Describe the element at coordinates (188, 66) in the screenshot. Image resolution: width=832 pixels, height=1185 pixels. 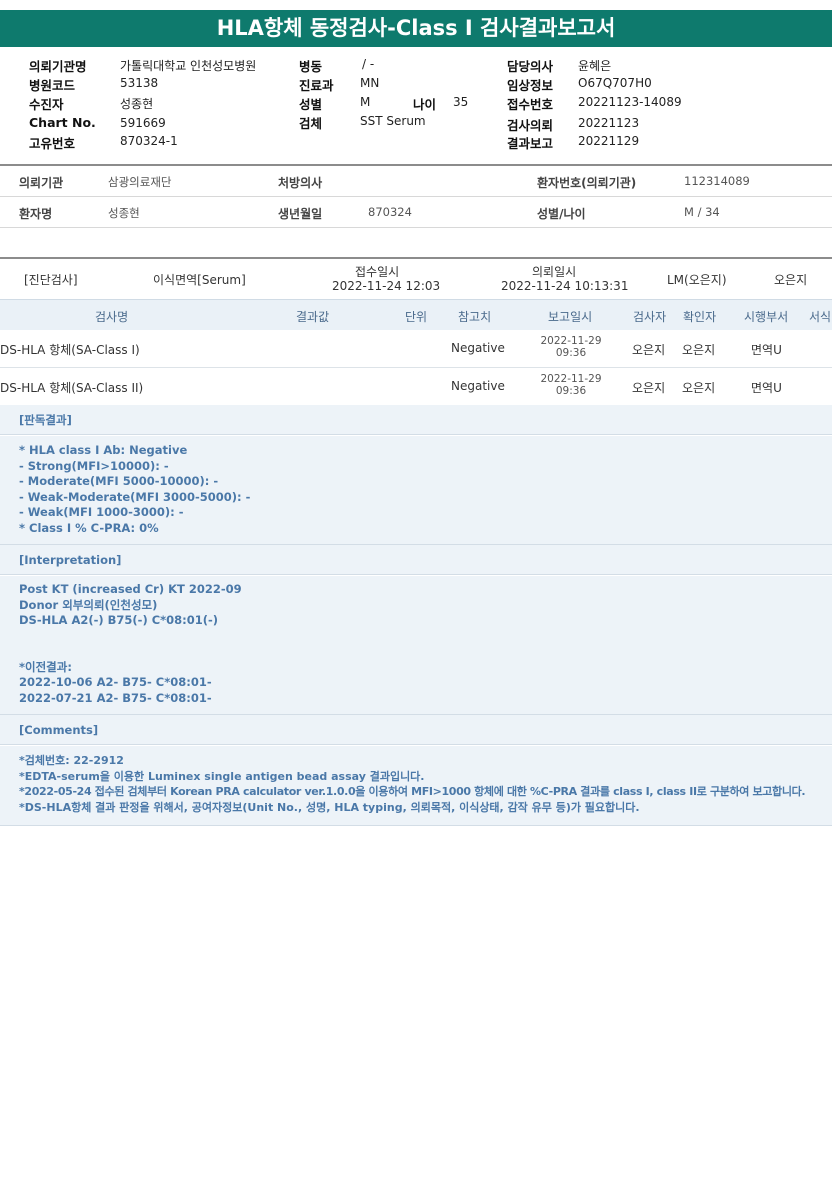
I see `header-value: 가톨릭대학교 인천성모병원` at that location.